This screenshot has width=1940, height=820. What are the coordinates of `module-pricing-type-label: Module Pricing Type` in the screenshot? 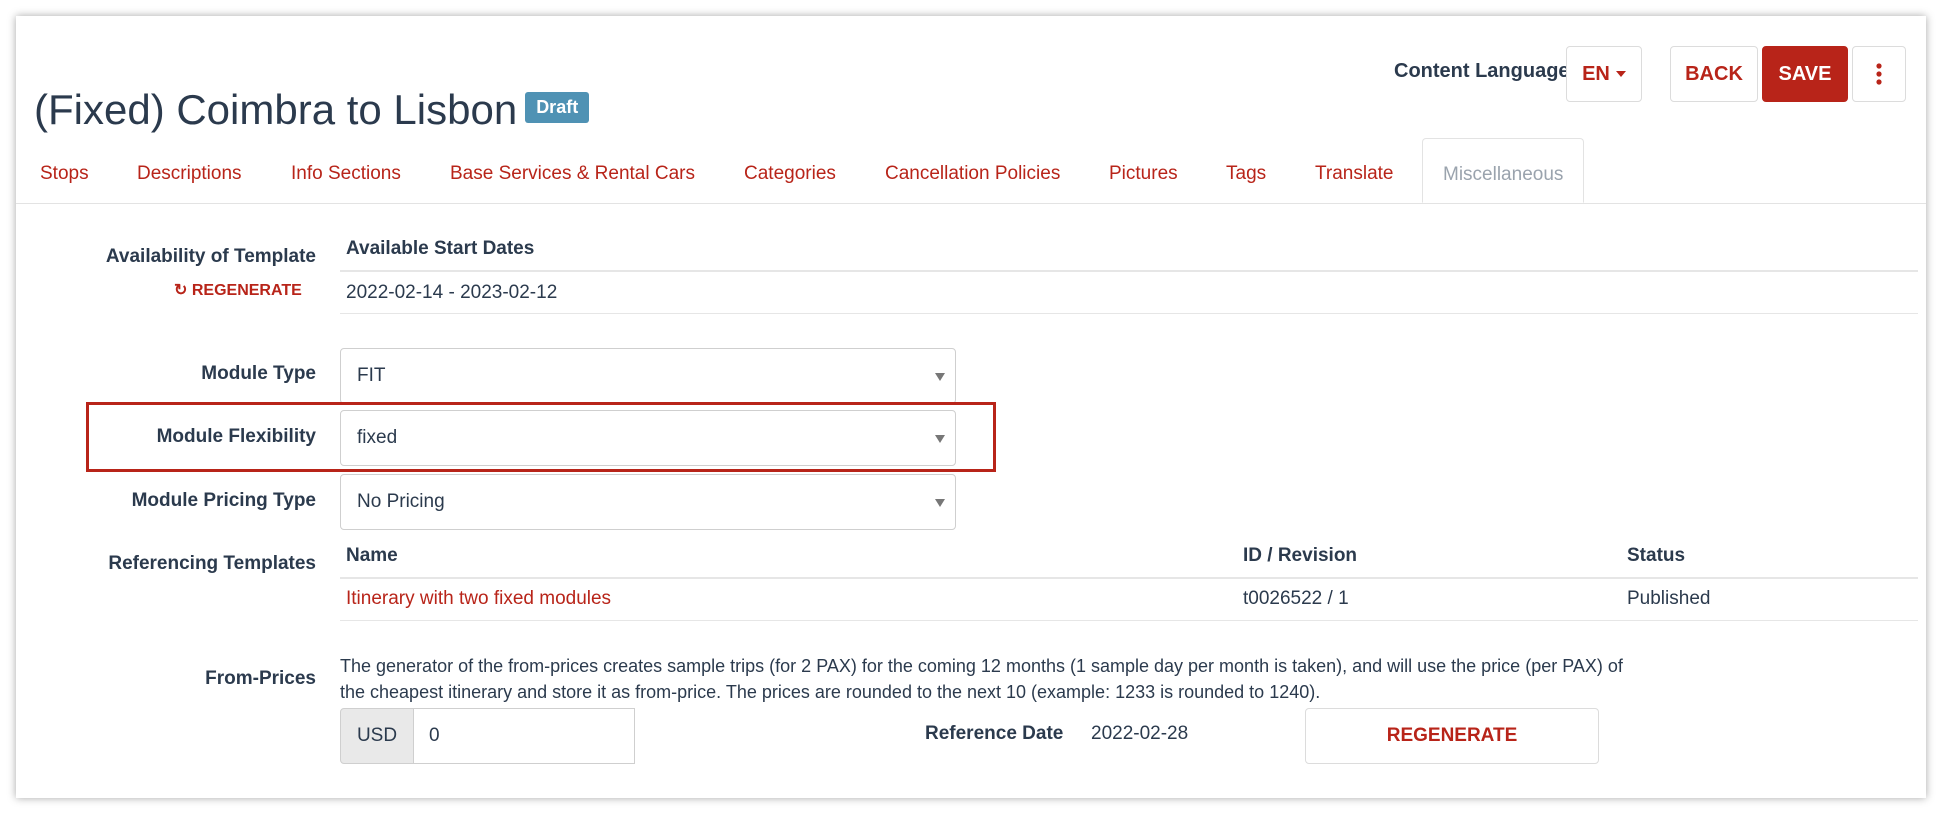 It's located at (223, 500).